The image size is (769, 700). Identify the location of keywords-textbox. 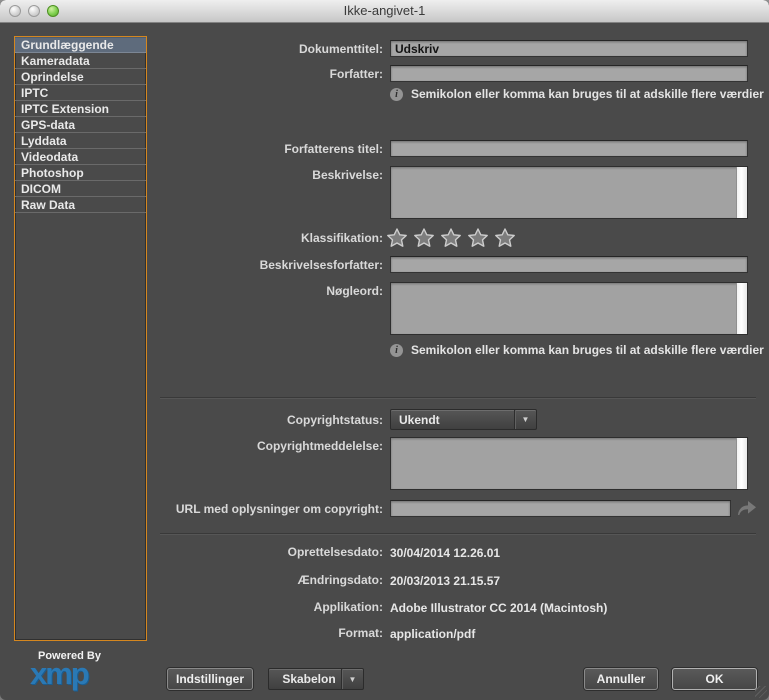
(569, 308).